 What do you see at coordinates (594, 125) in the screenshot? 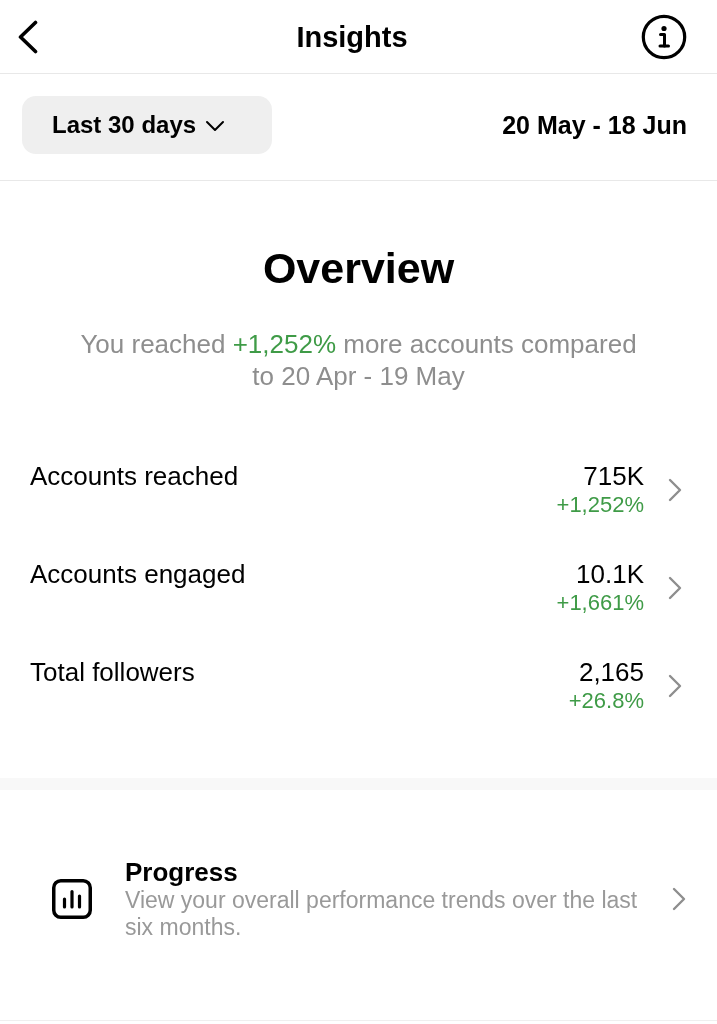
I see `date-range: 20 May - 18 Jun` at bounding box center [594, 125].